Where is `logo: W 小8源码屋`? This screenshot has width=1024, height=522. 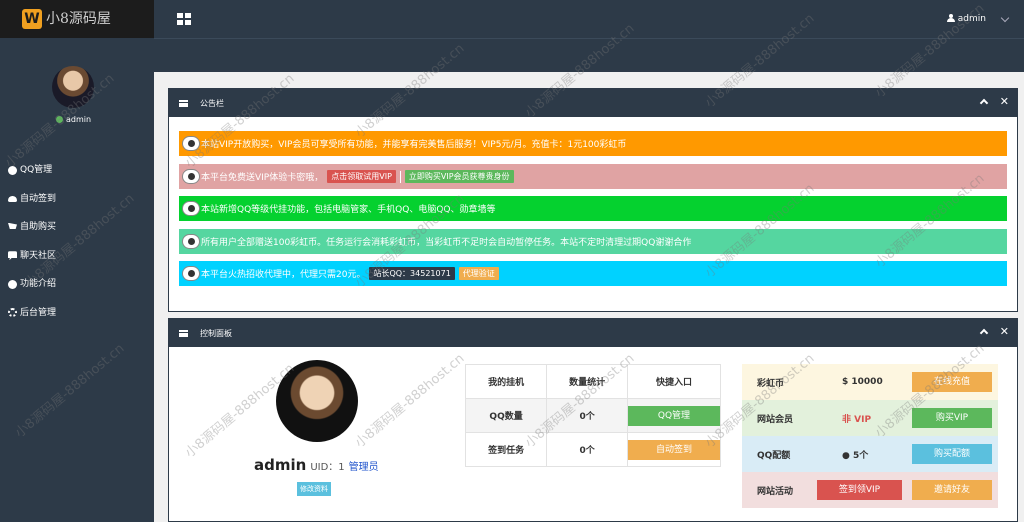 logo: W 小8源码屋 is located at coordinates (77, 19).